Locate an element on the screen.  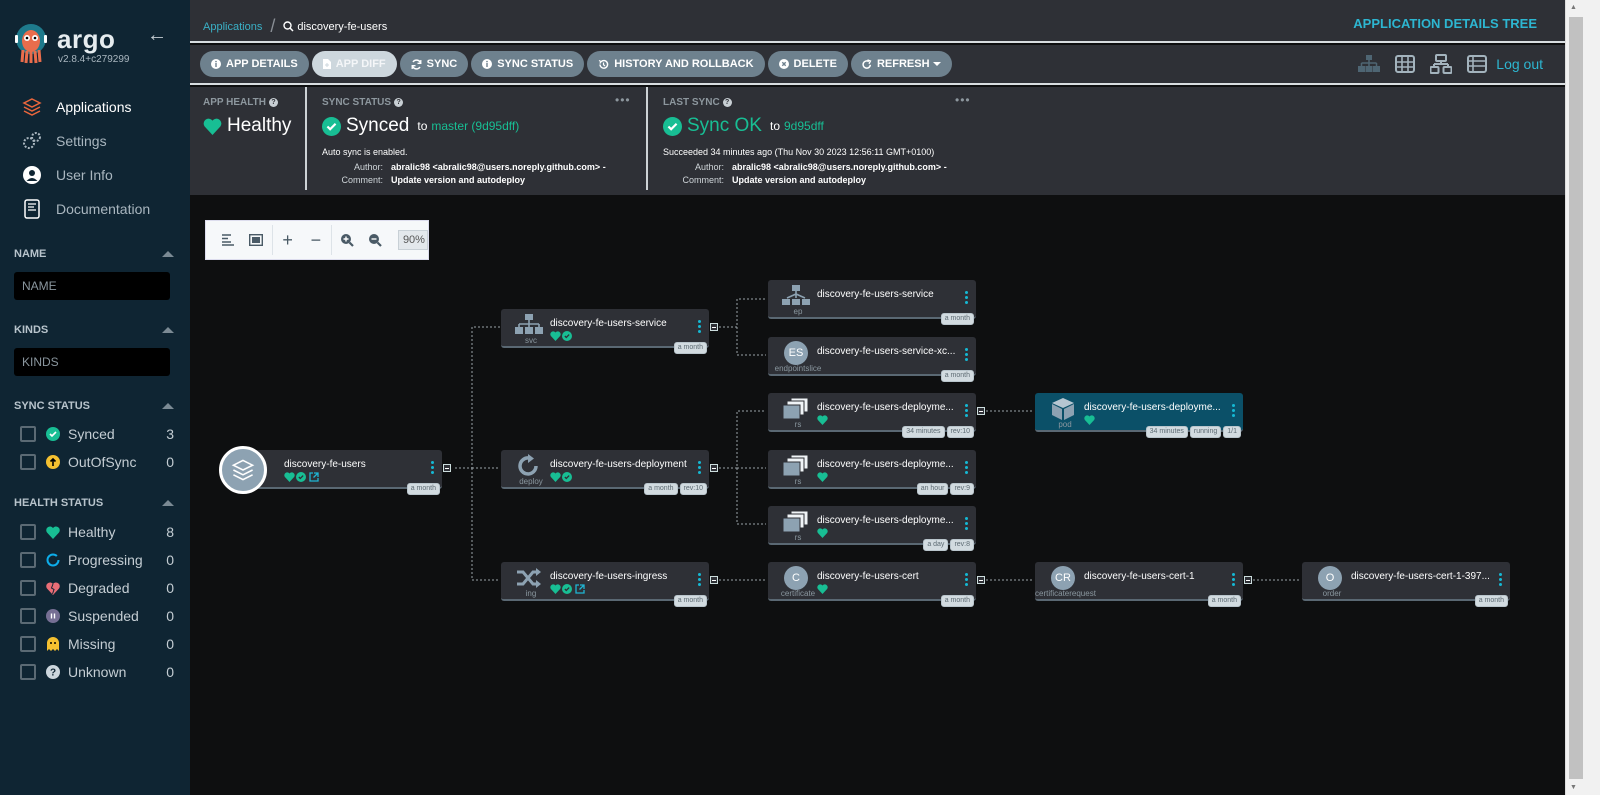
resource-node-ep: ep discovery-fe-users-service a month is located at coordinates (872, 302).